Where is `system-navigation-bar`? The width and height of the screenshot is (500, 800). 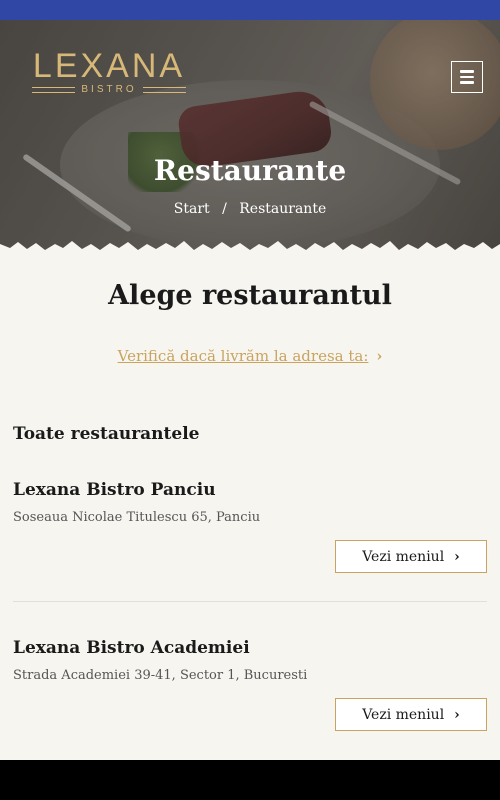 system-navigation-bar is located at coordinates (250, 780).